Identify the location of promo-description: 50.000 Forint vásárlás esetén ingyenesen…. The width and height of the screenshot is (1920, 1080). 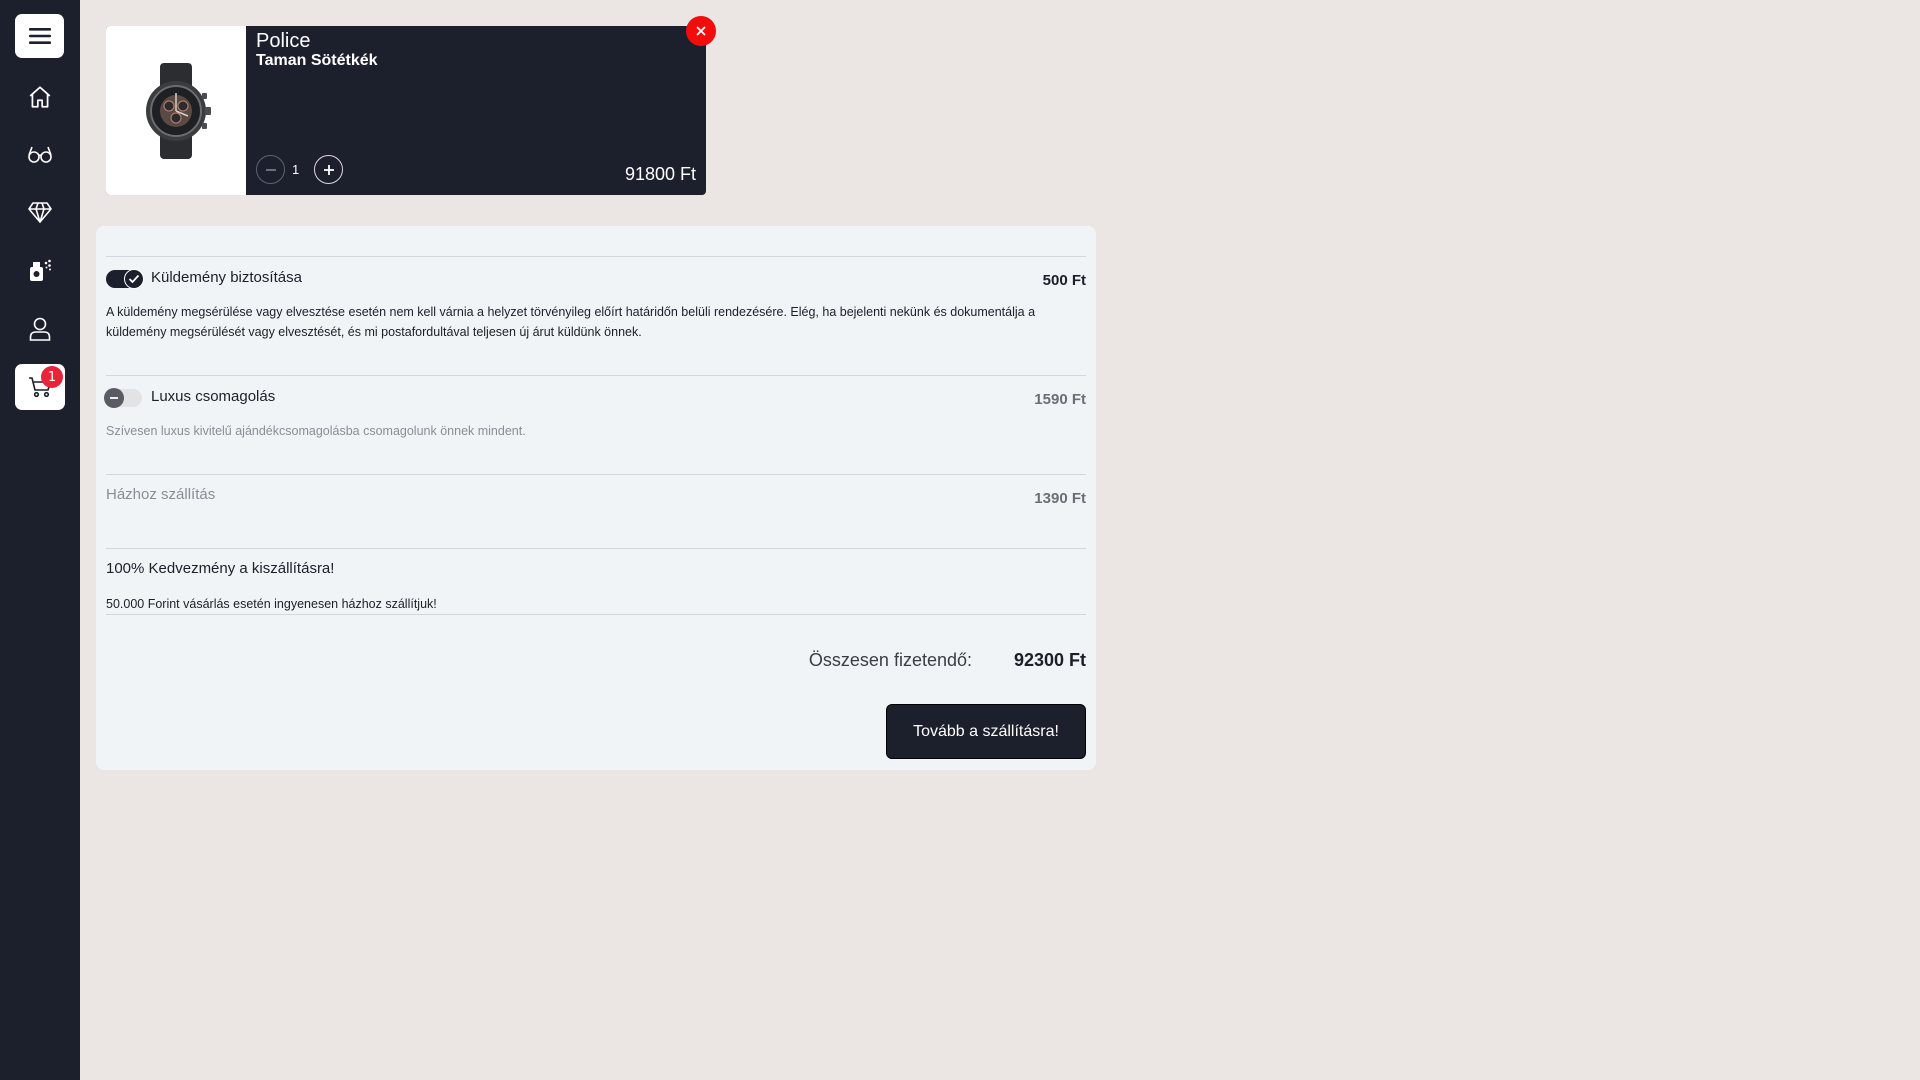
(271, 604).